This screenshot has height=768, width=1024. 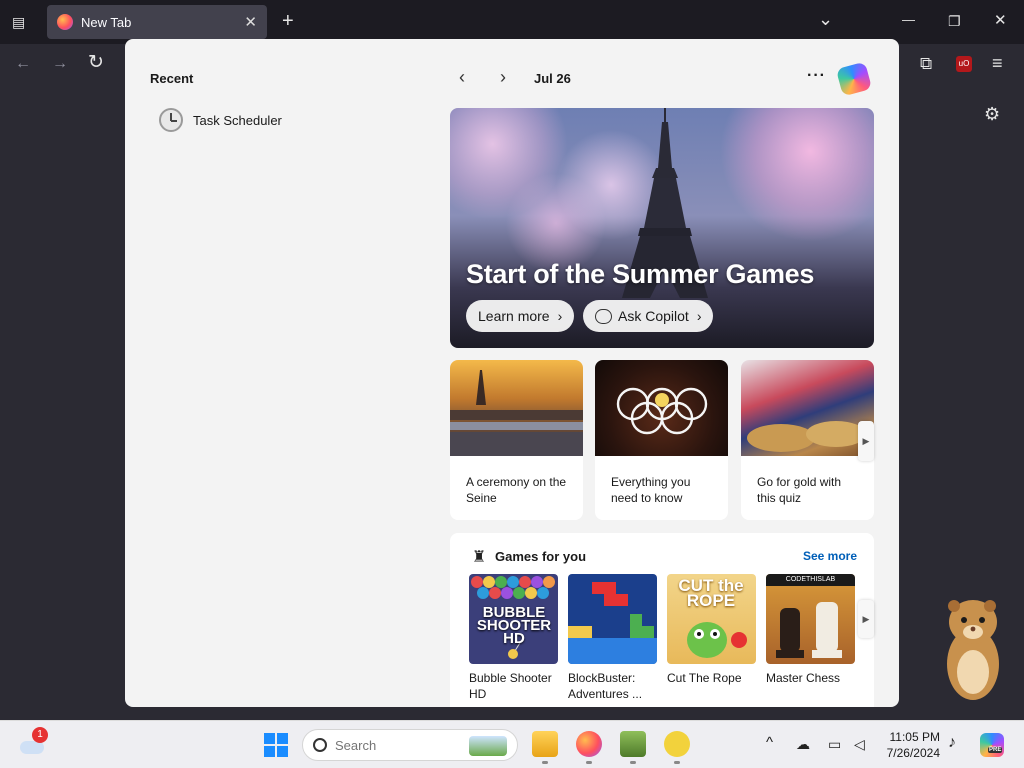 I want to click on ask-copilot-button: Ask Copilot ›, so click(x=648, y=316).